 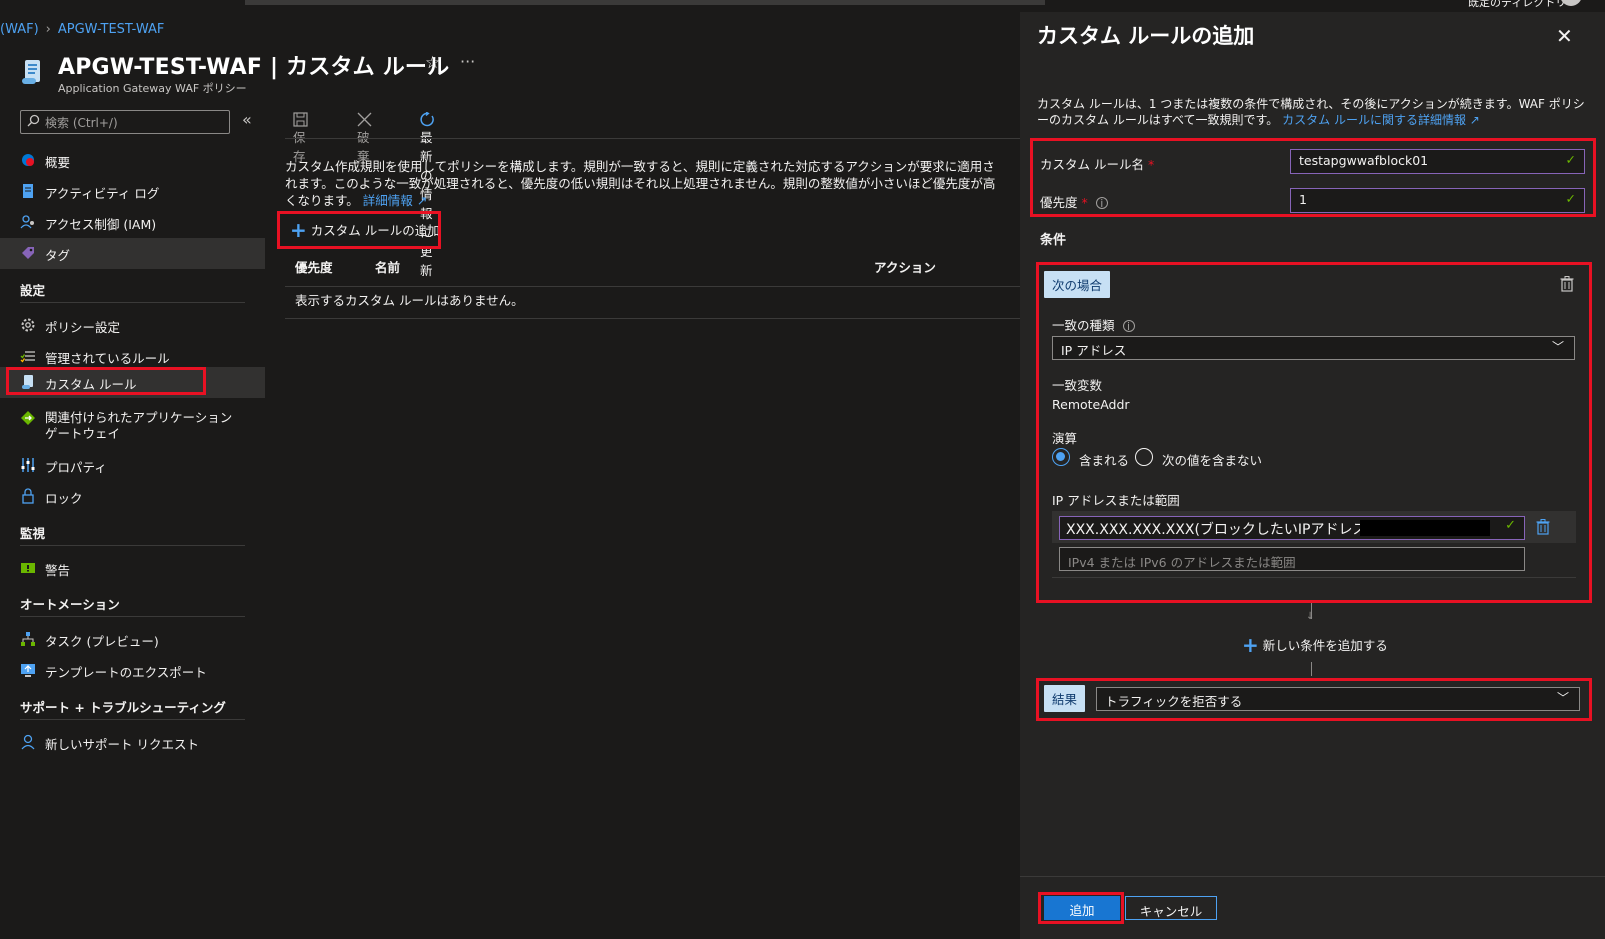 What do you see at coordinates (1061, 457) in the screenshot?
I see `radio-contains` at bounding box center [1061, 457].